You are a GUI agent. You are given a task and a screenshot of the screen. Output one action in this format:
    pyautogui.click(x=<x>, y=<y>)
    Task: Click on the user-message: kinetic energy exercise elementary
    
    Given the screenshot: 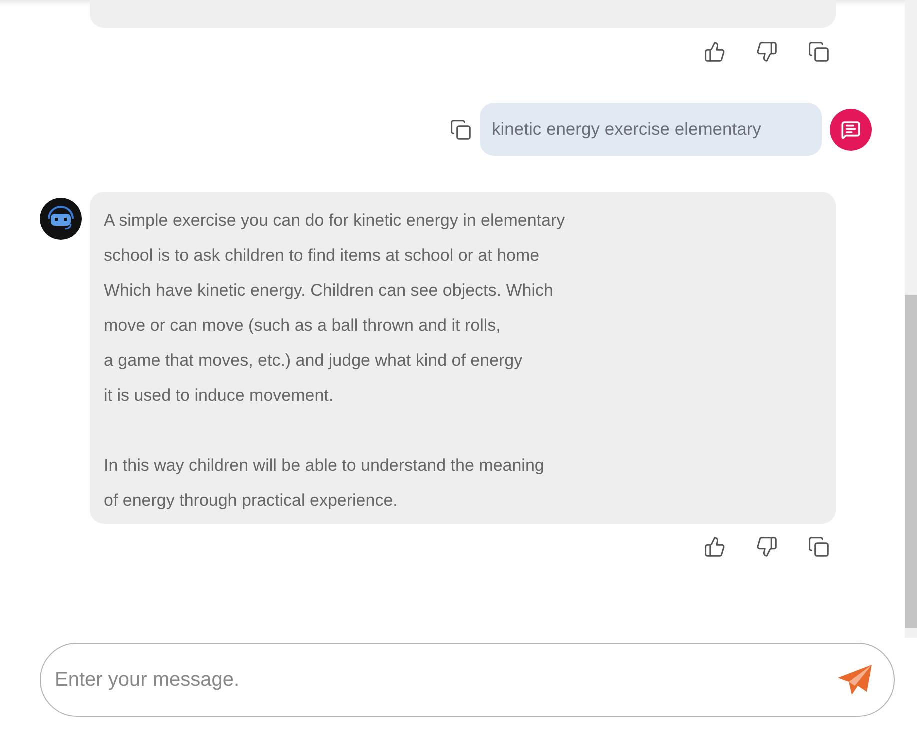 What is the action you would take?
    pyautogui.click(x=651, y=129)
    